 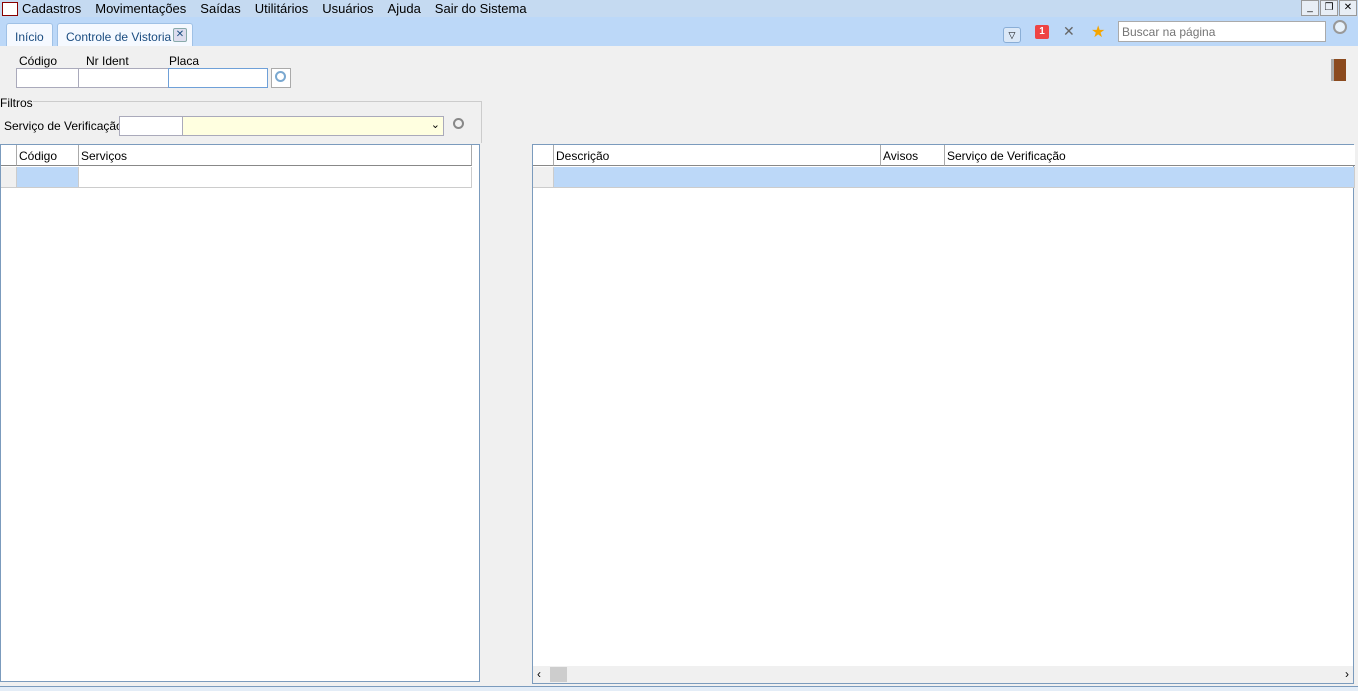 What do you see at coordinates (10, 8) in the screenshot?
I see `app-logo-icon` at bounding box center [10, 8].